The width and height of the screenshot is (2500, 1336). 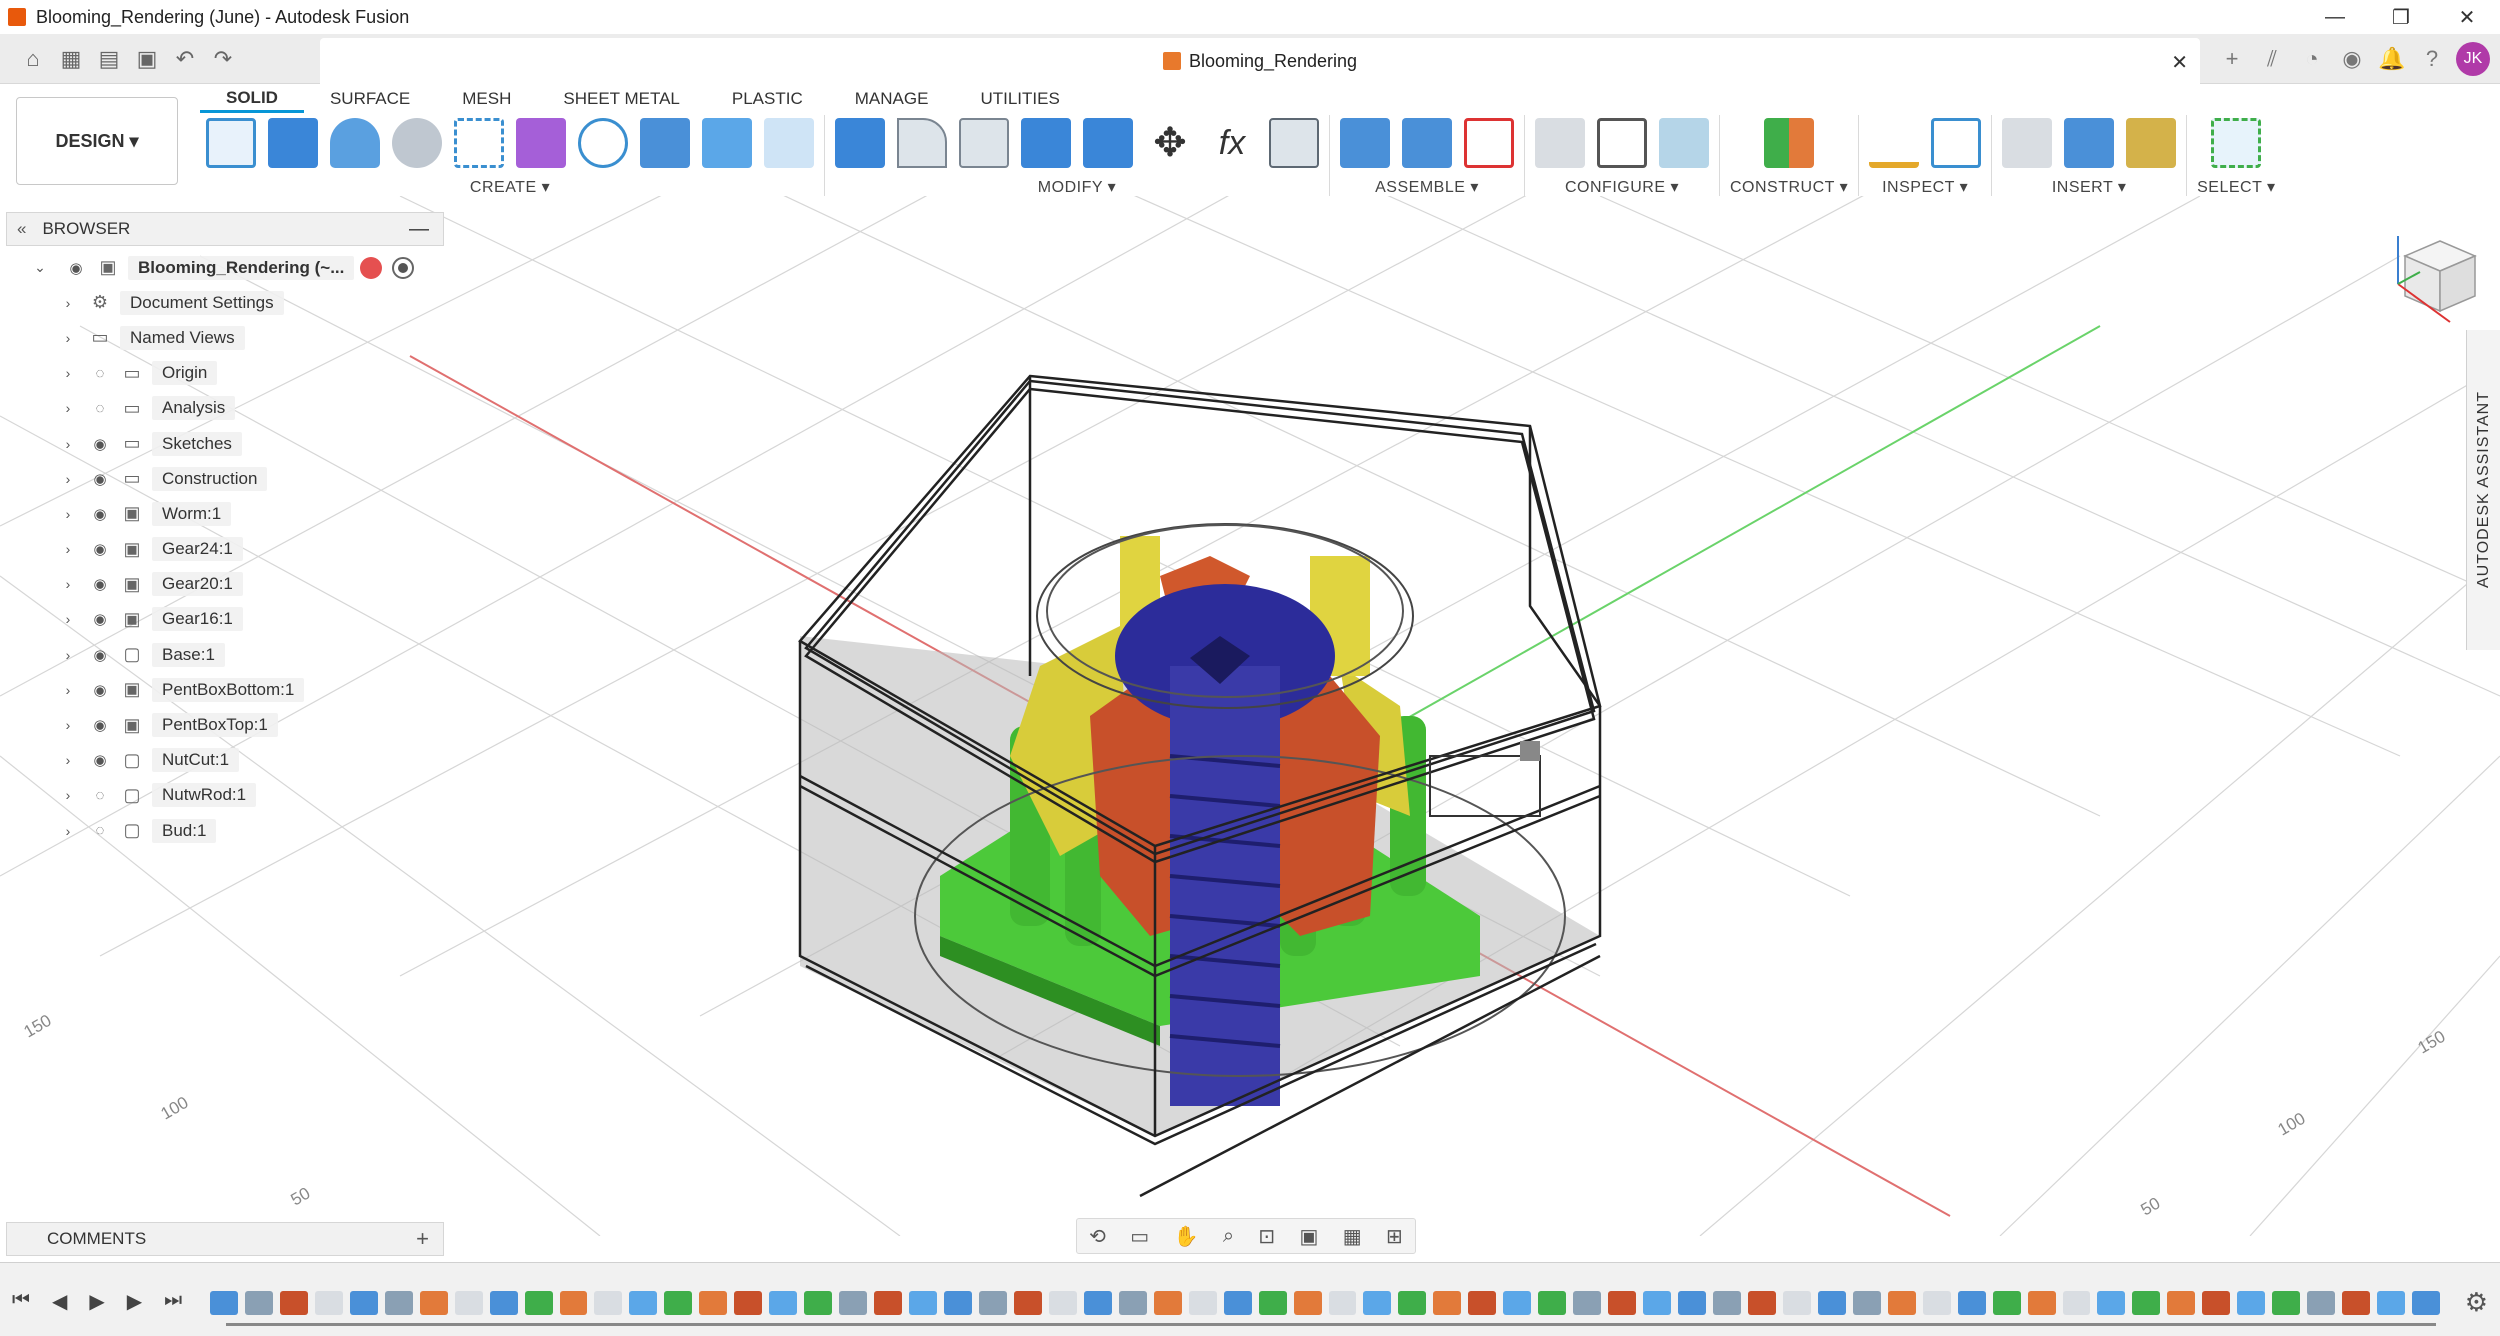 I want to click on home-icon: ⌂, so click(x=33, y=59).